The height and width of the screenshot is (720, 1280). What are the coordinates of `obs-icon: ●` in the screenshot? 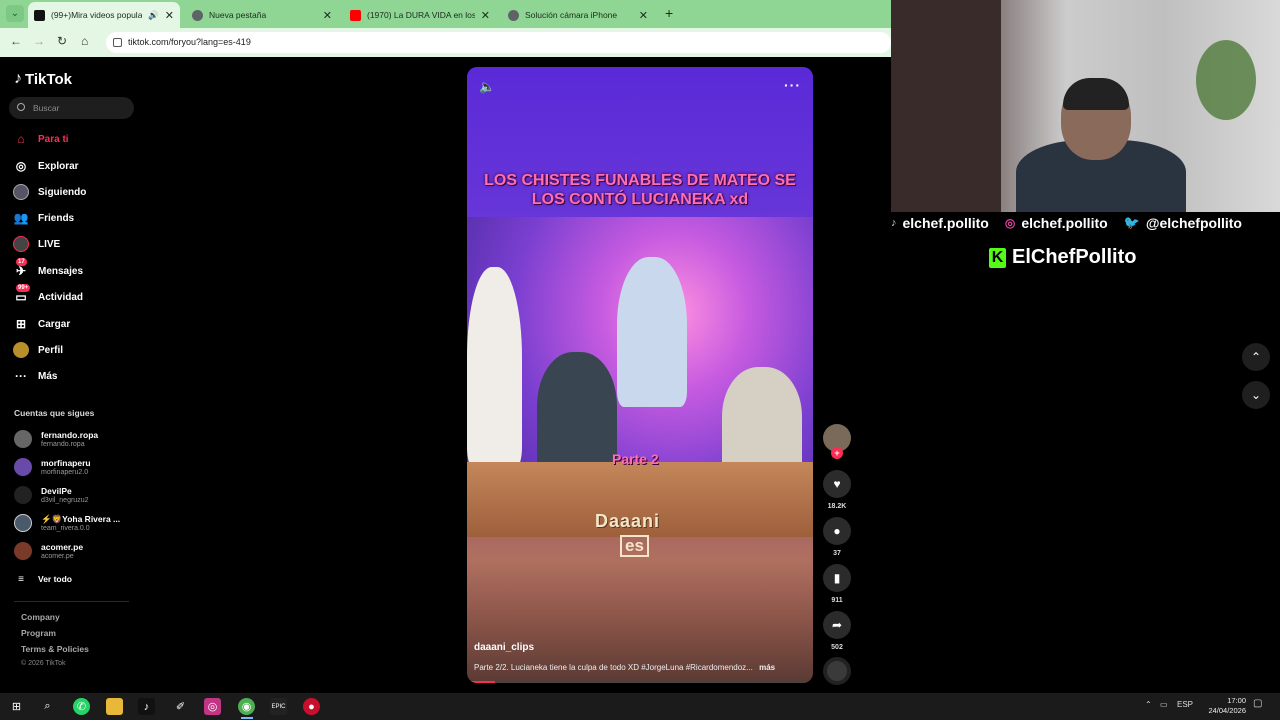 It's located at (311, 706).